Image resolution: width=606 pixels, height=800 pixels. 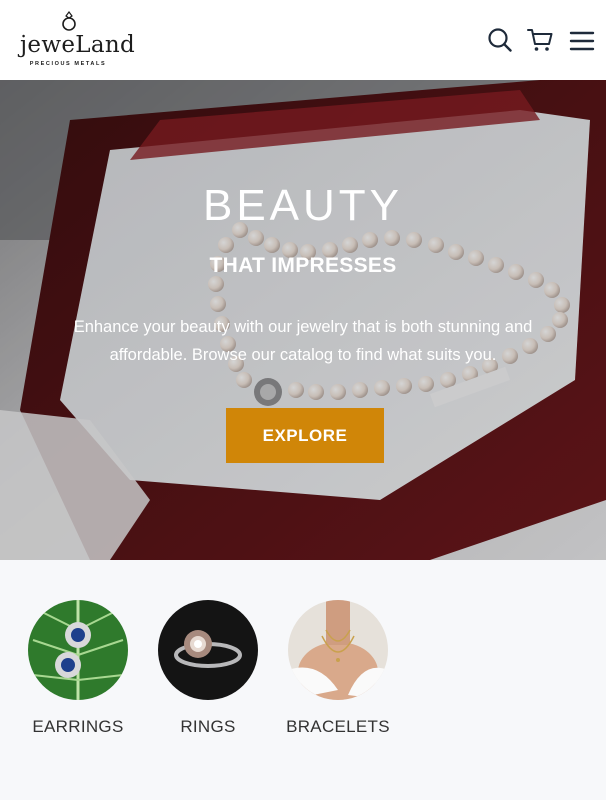 What do you see at coordinates (303, 265) in the screenshot?
I see `hero-subtitle: THAT IMPRESSES` at bounding box center [303, 265].